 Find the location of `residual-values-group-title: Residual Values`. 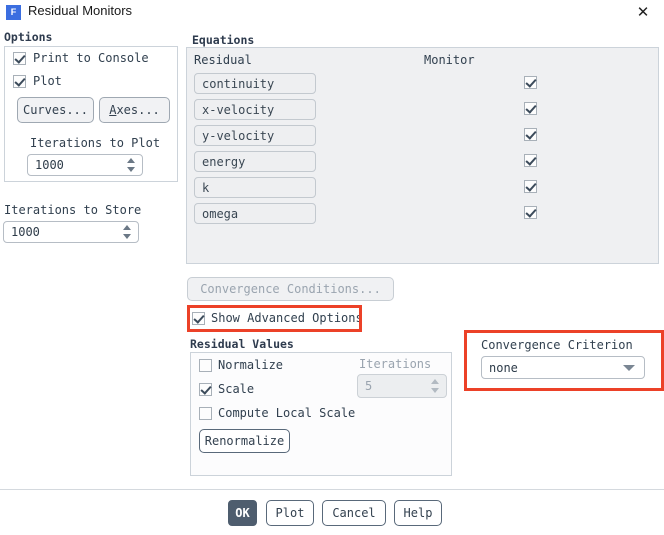

residual-values-group-title: Residual Values is located at coordinates (242, 344).